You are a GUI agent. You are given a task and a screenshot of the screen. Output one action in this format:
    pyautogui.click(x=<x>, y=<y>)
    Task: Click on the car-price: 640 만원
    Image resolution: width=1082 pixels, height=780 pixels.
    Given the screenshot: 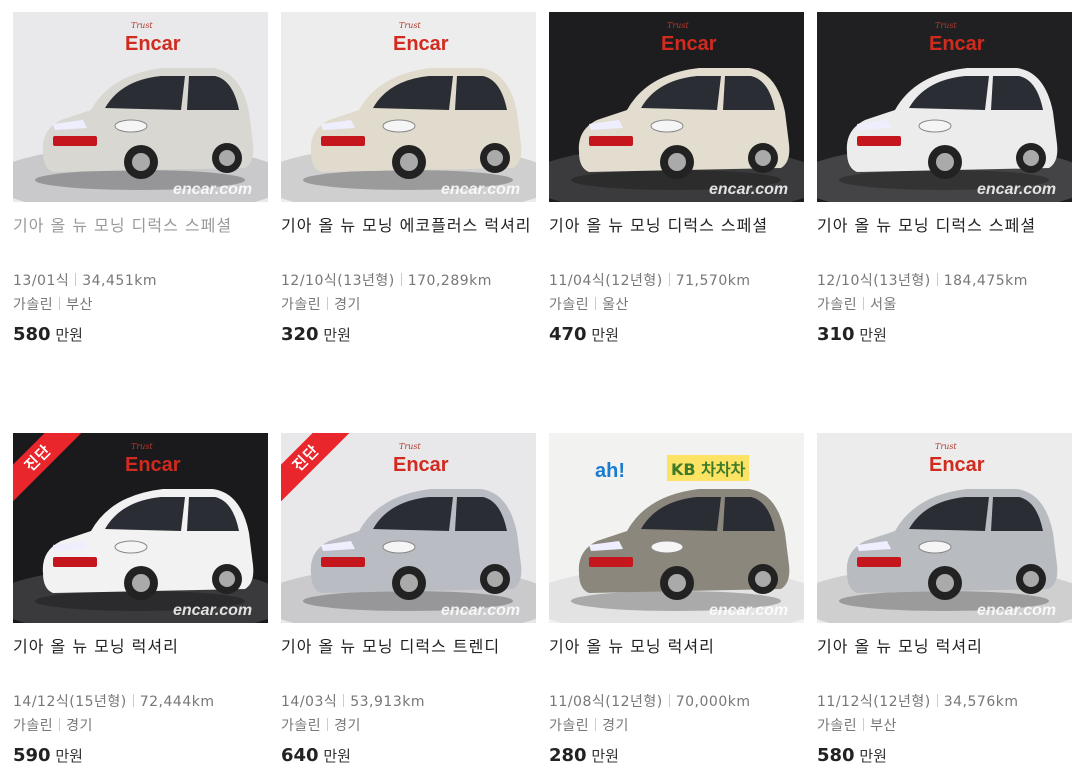 What is the action you would take?
    pyautogui.click(x=316, y=755)
    